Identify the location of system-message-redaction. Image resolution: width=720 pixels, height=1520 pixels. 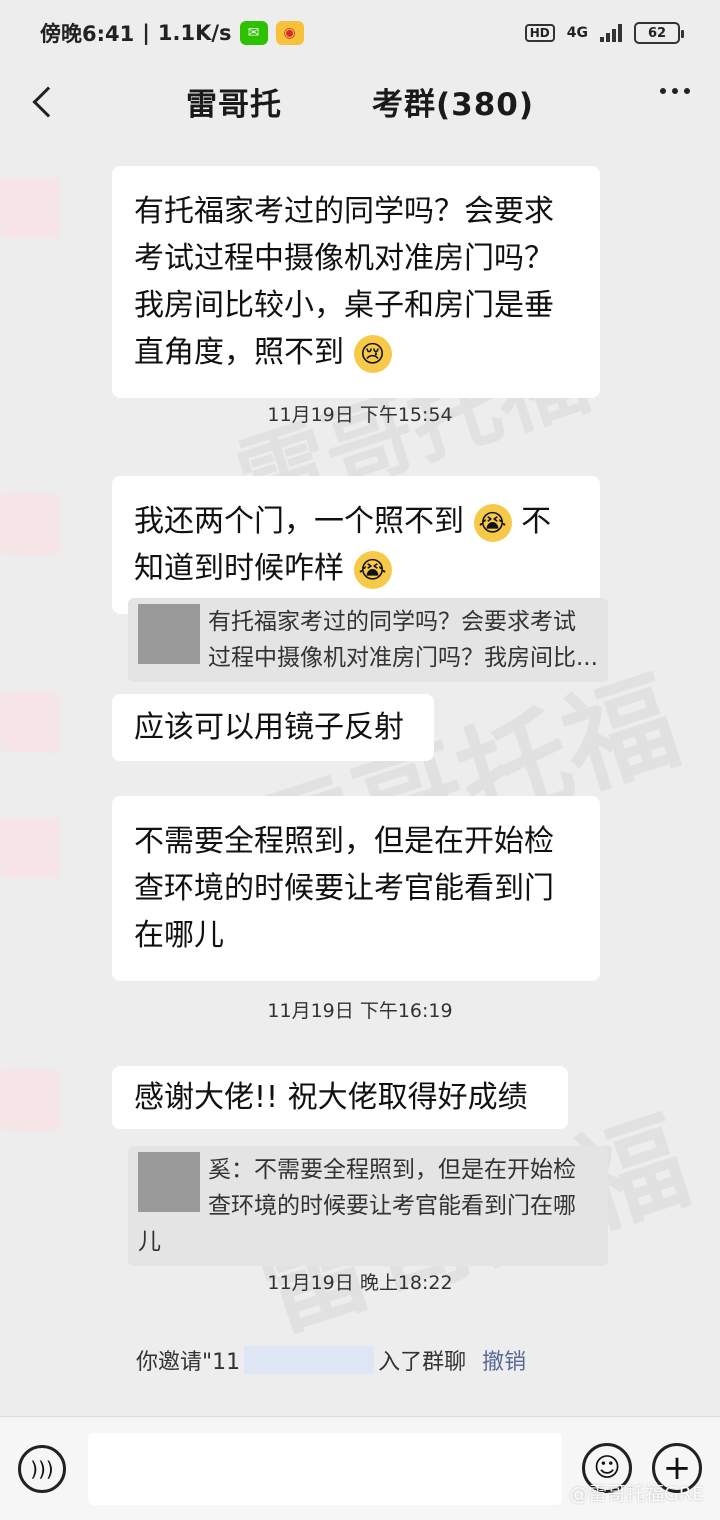
(309, 1360).